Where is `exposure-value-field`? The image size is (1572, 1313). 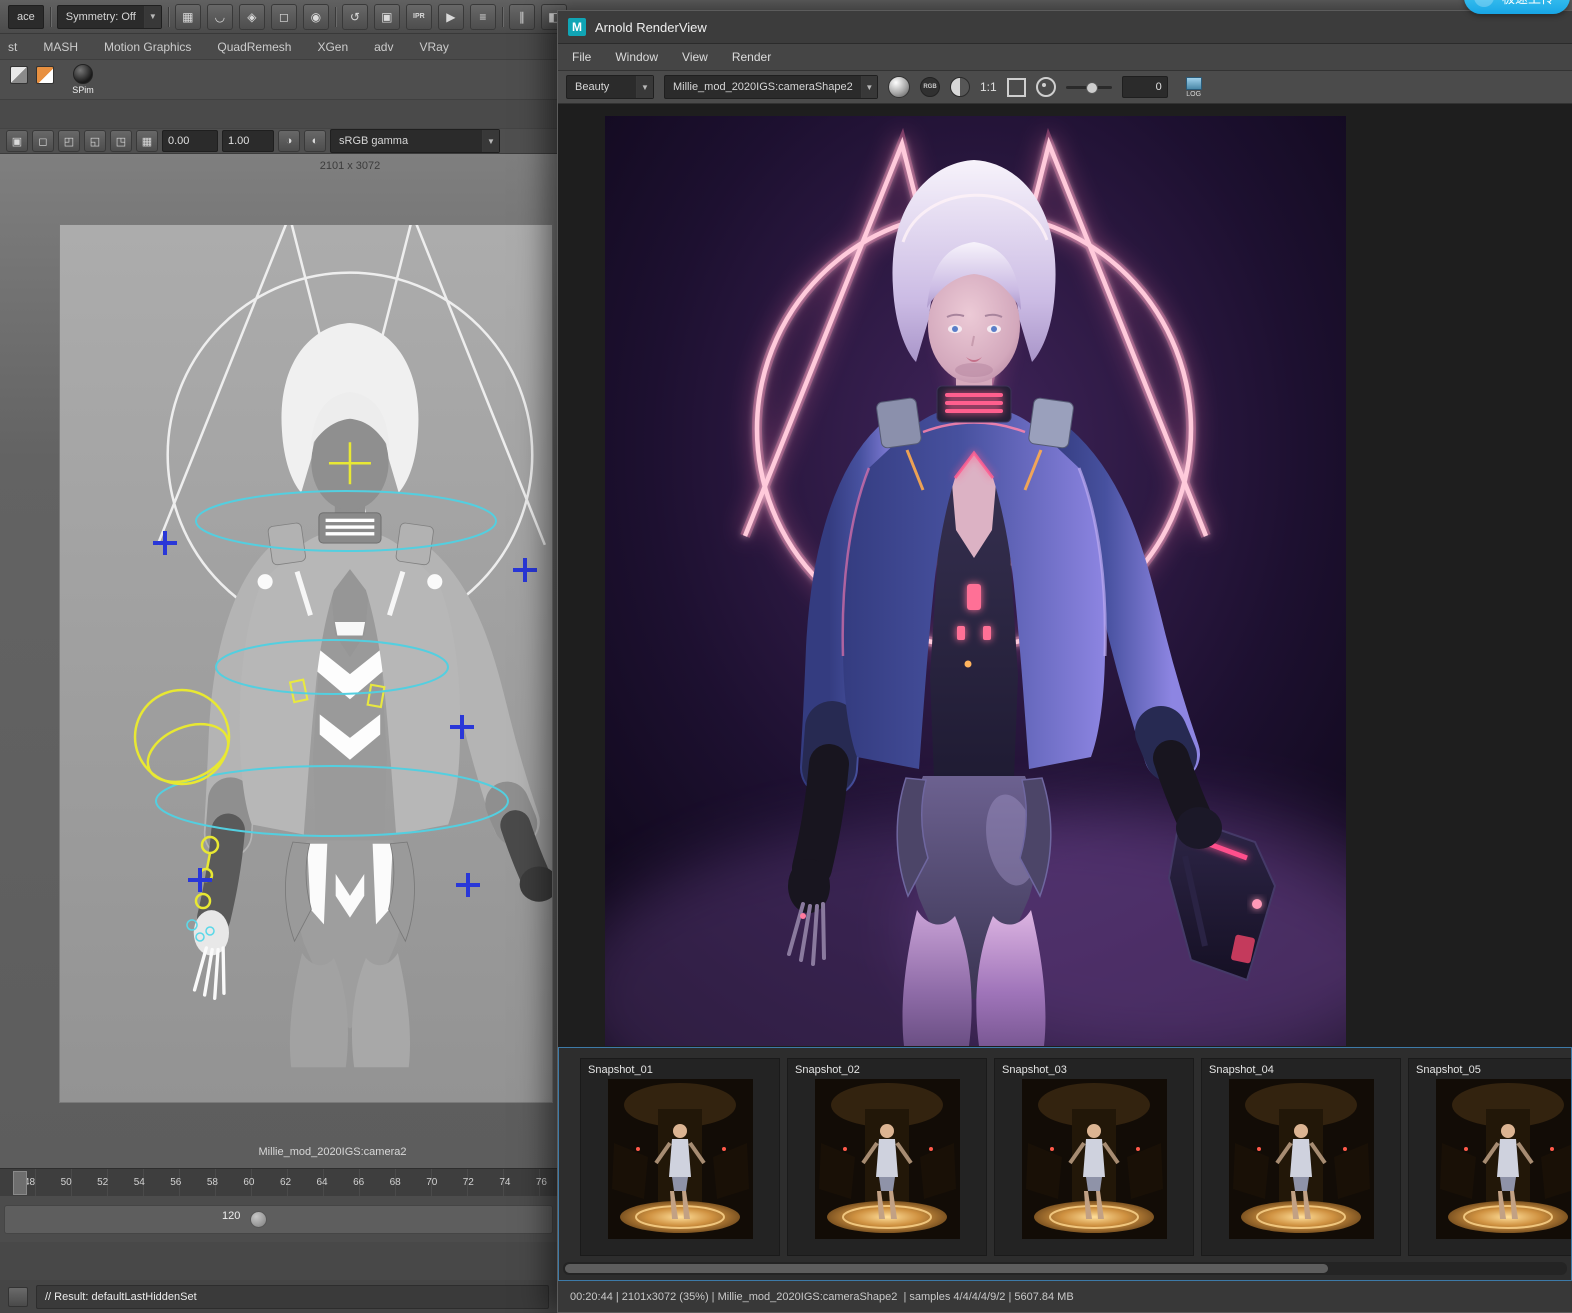
exposure-value-field is located at coordinates (1144, 87).